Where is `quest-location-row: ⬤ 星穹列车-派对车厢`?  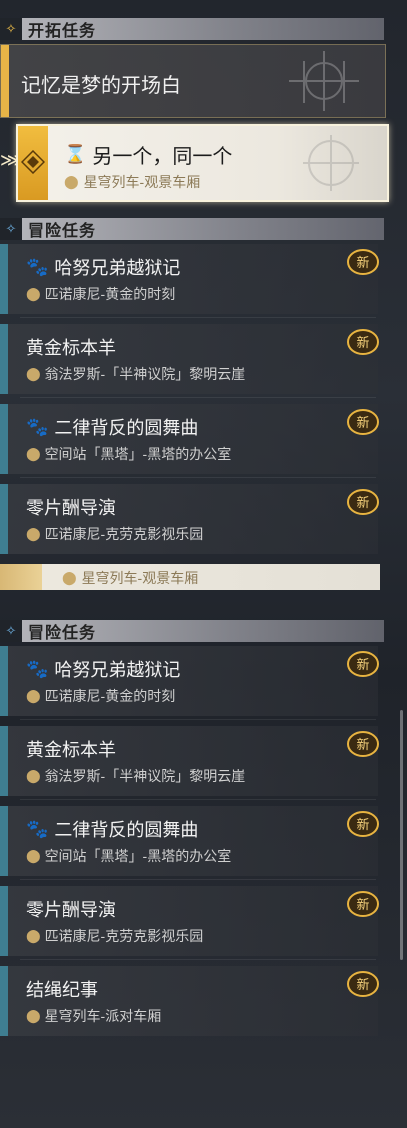 quest-location-row: ⬤ 星穹列车-派对车厢 is located at coordinates (93, 1016).